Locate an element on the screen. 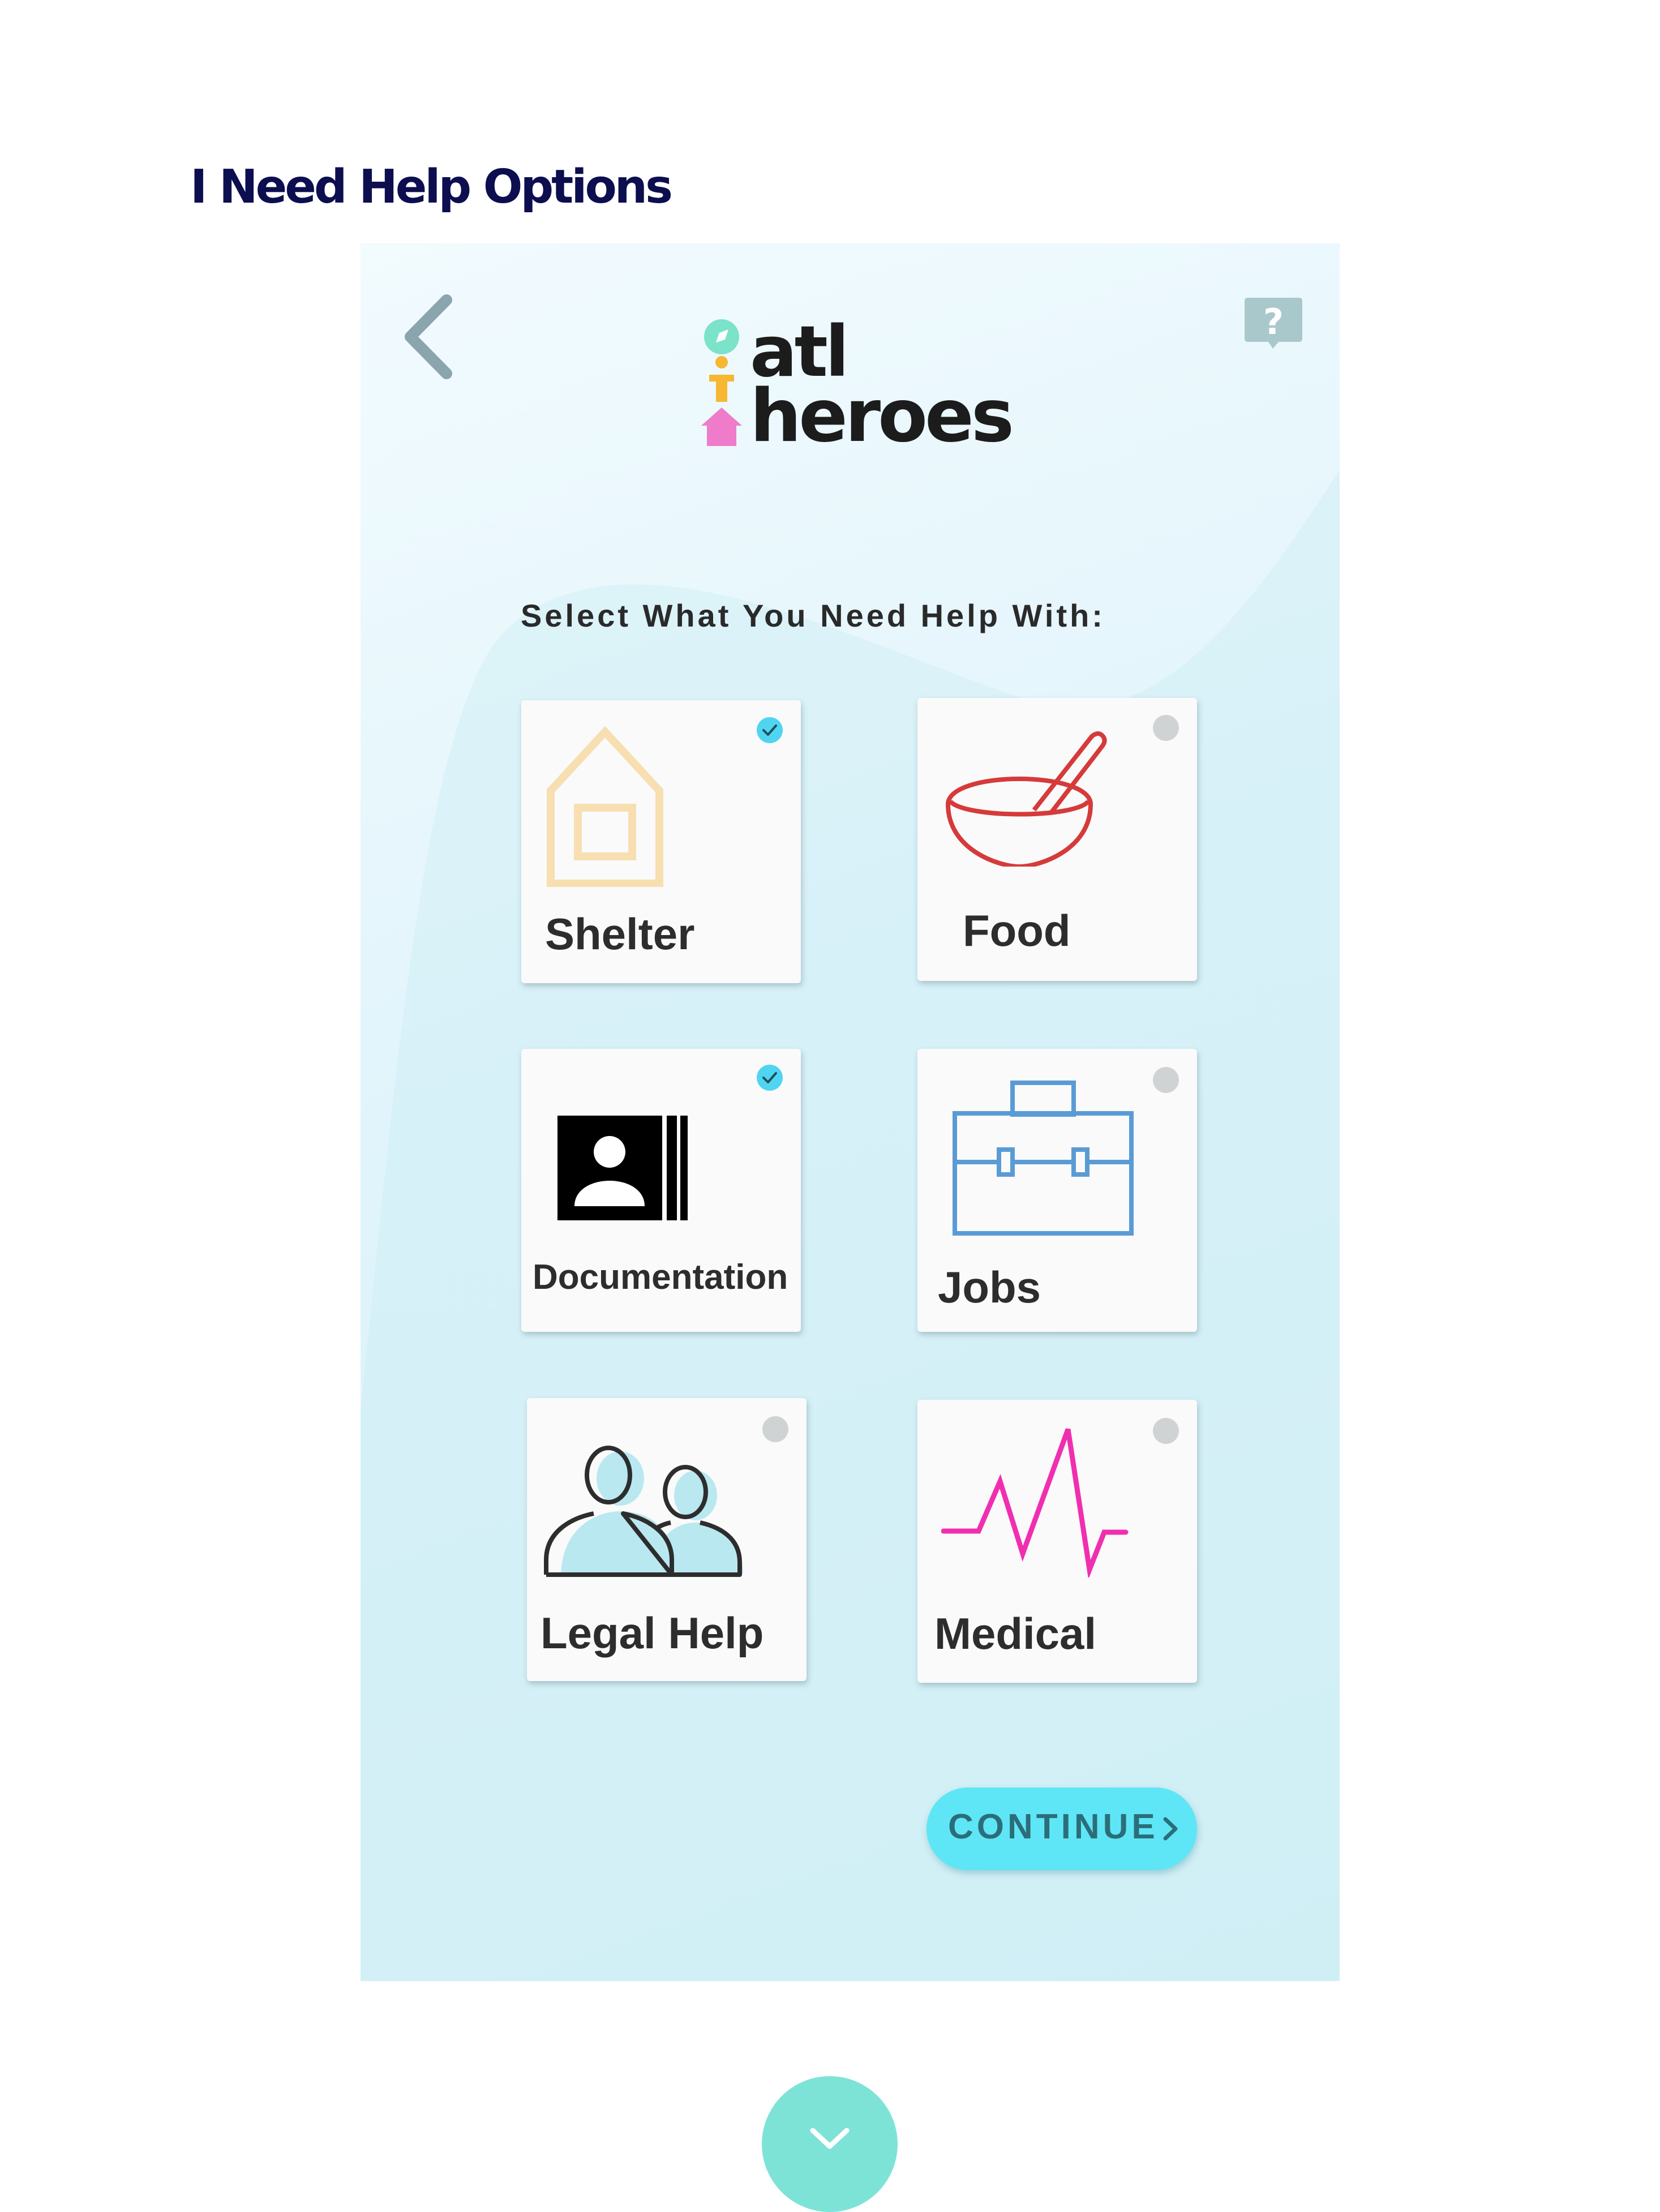  option-label: Legal Help is located at coordinates (652, 1633).